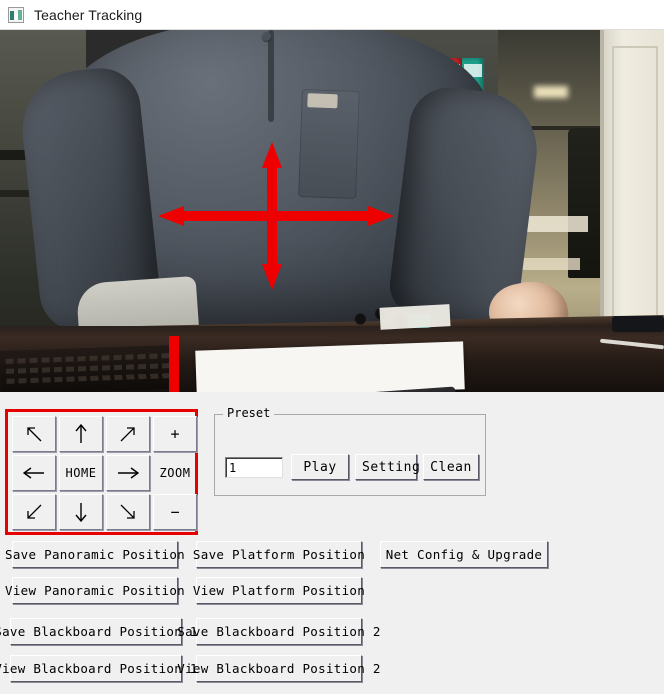  What do you see at coordinates (175, 473) in the screenshot?
I see `zoom-label: ZOOM` at bounding box center [175, 473].